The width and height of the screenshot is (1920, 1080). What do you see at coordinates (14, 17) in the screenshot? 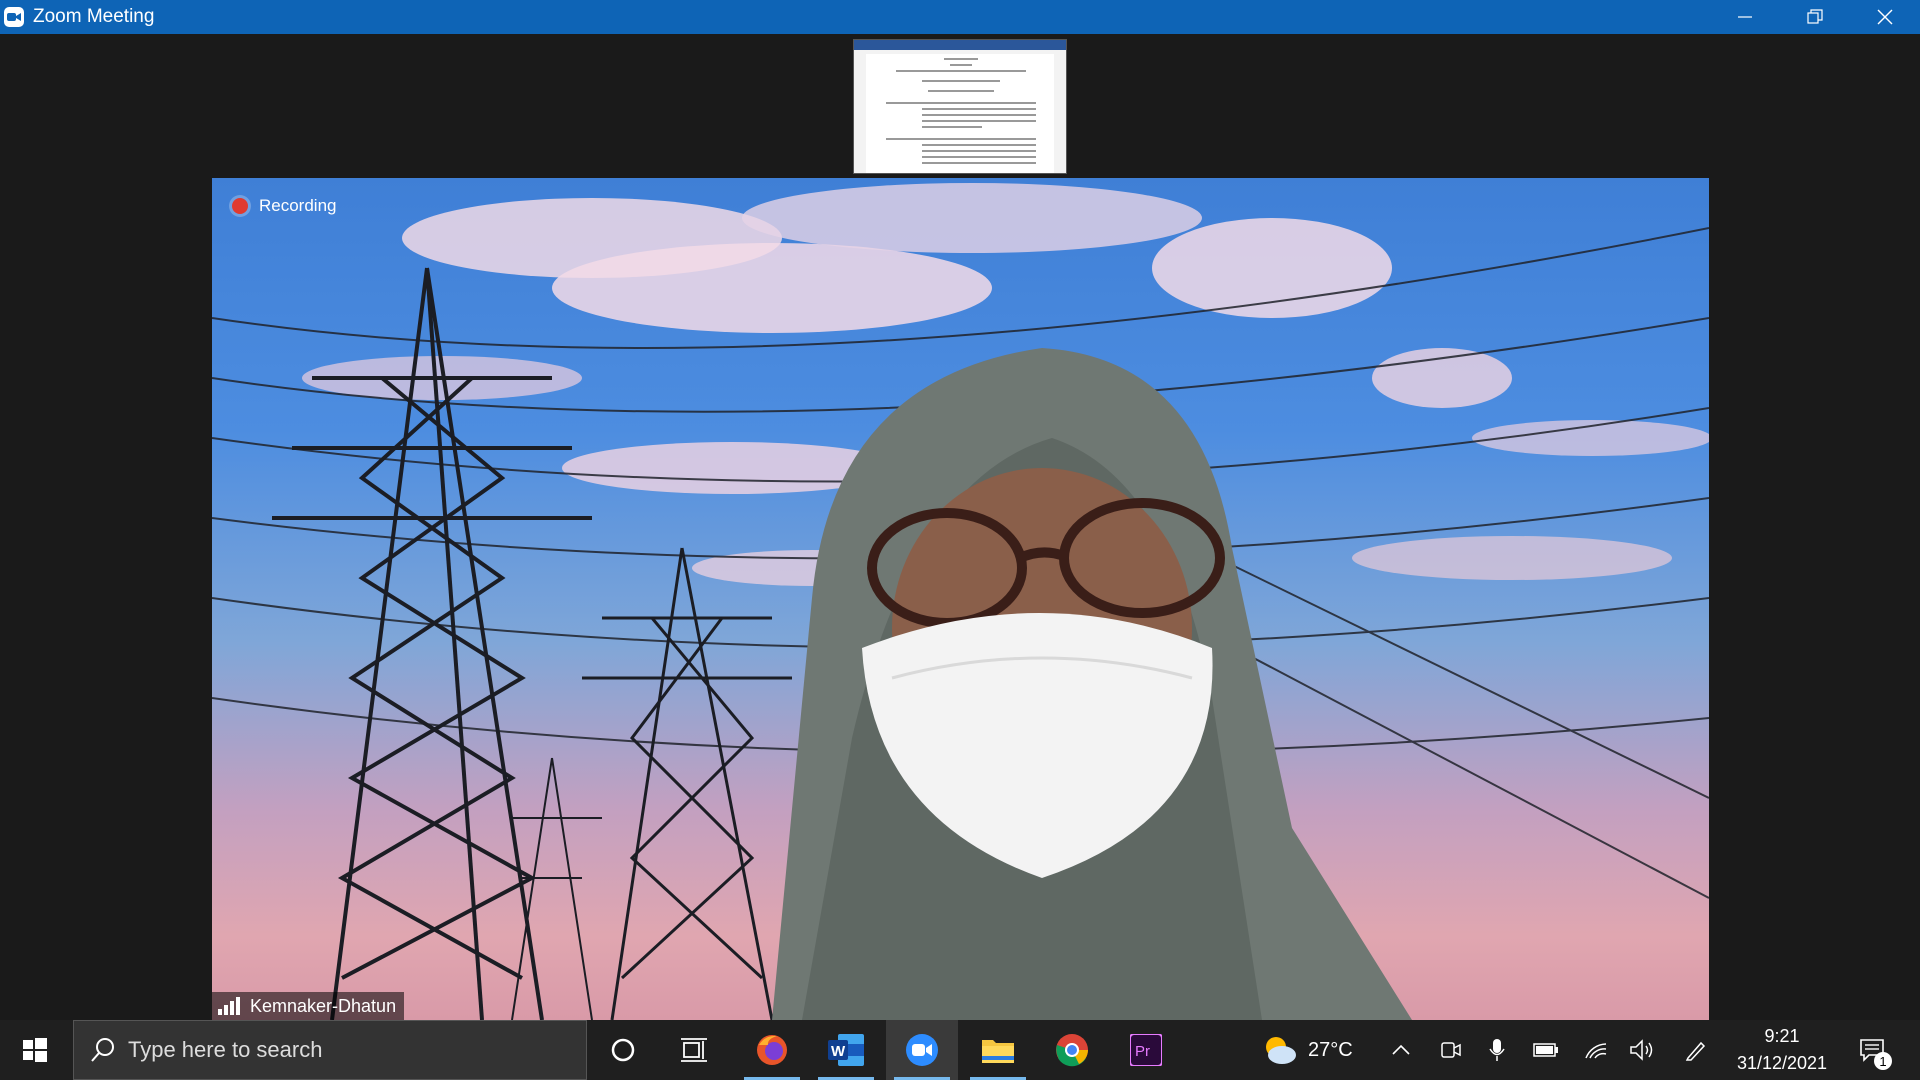
I see `zoom-app-icon` at bounding box center [14, 17].